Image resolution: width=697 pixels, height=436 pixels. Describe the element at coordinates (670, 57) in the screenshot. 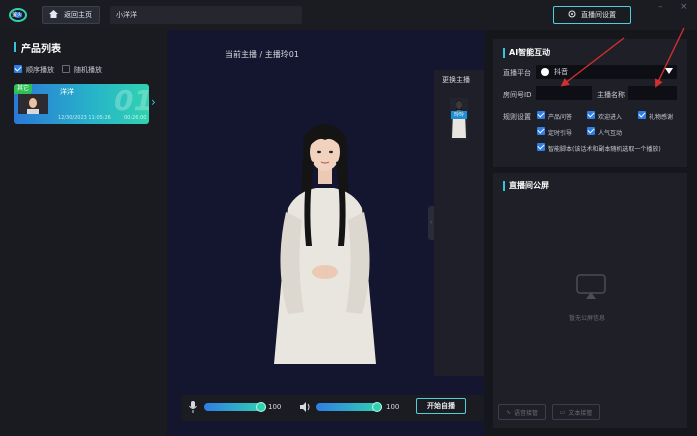

I see `annotation-arrow-anchor-name` at that location.